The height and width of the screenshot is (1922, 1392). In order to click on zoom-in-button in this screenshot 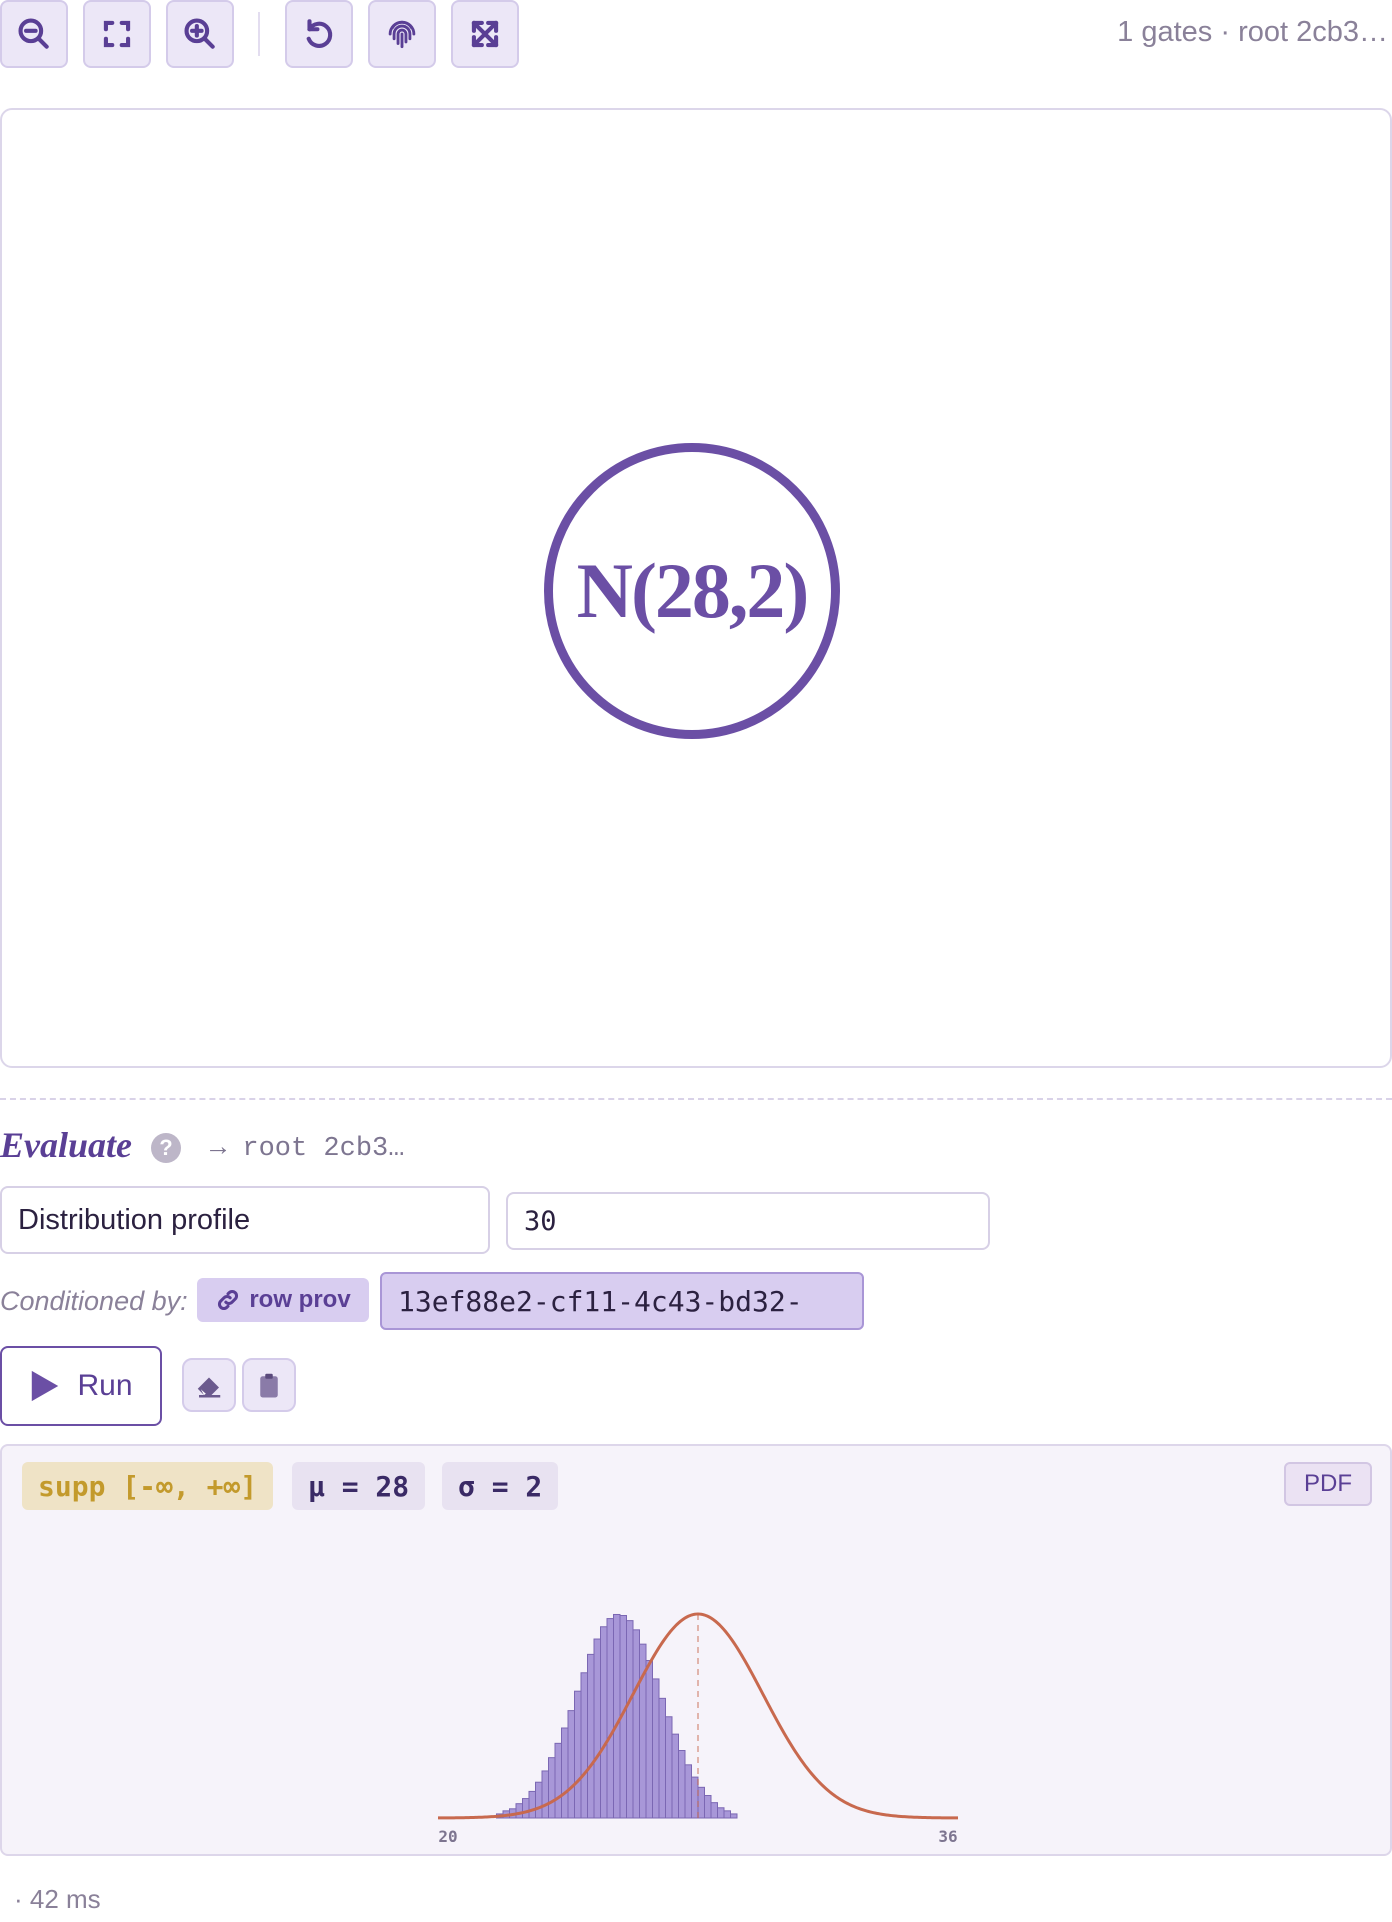, I will do `click(200, 34)`.